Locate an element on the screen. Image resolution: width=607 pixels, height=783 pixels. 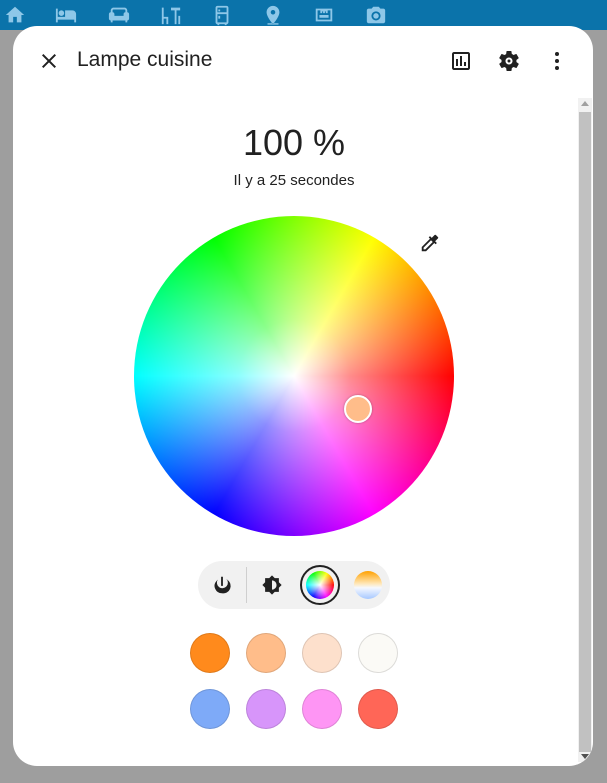
color-temperature-icon is located at coordinates (368, 585).